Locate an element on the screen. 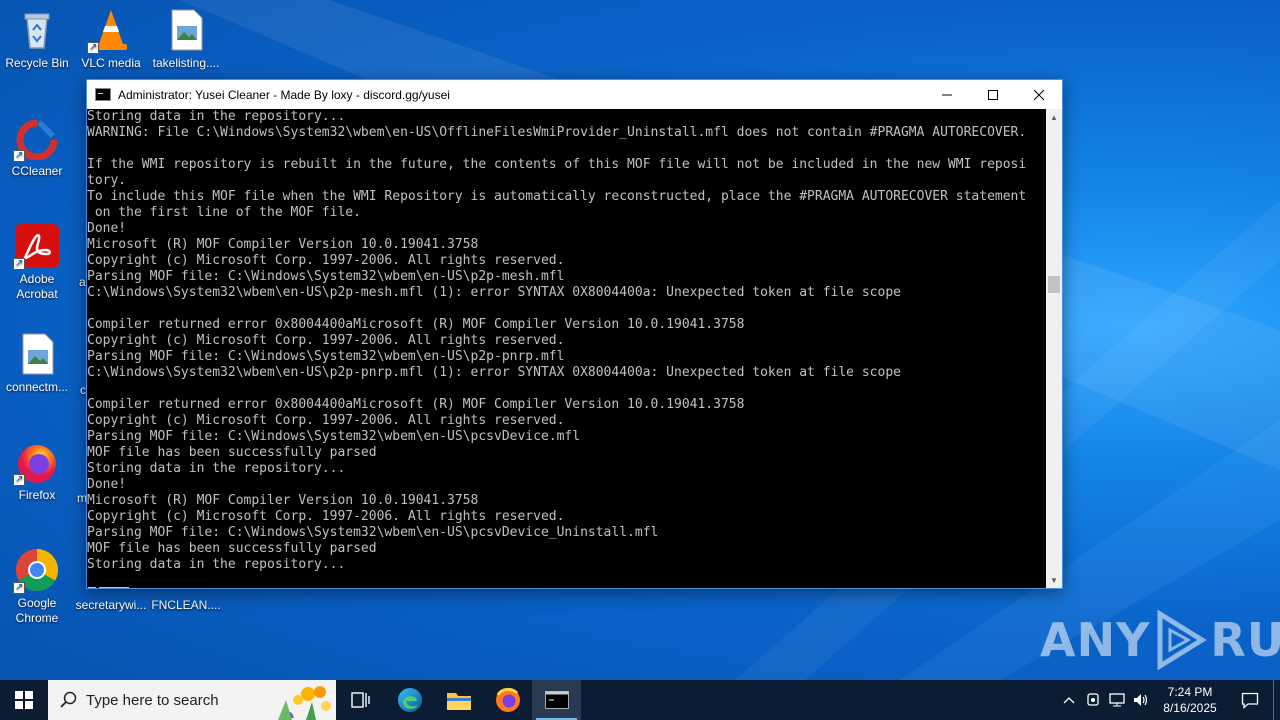 This screenshot has width=1280, height=720. watermark-left: ANY is located at coordinates (1095, 640).